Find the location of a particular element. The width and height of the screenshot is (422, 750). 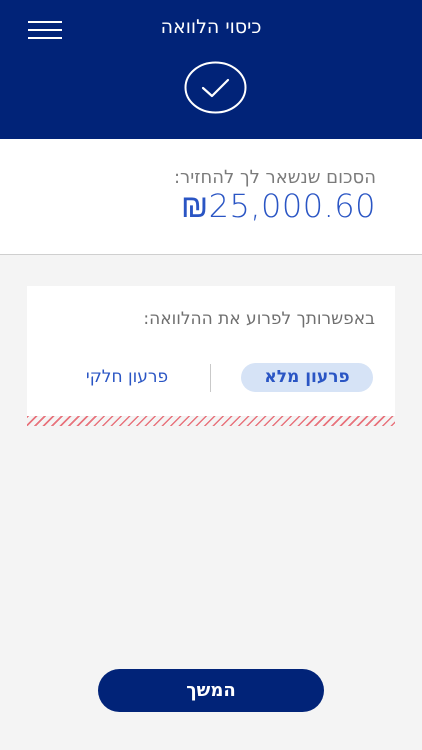

page-title: כיסוי הלוואה is located at coordinates (211, 27).